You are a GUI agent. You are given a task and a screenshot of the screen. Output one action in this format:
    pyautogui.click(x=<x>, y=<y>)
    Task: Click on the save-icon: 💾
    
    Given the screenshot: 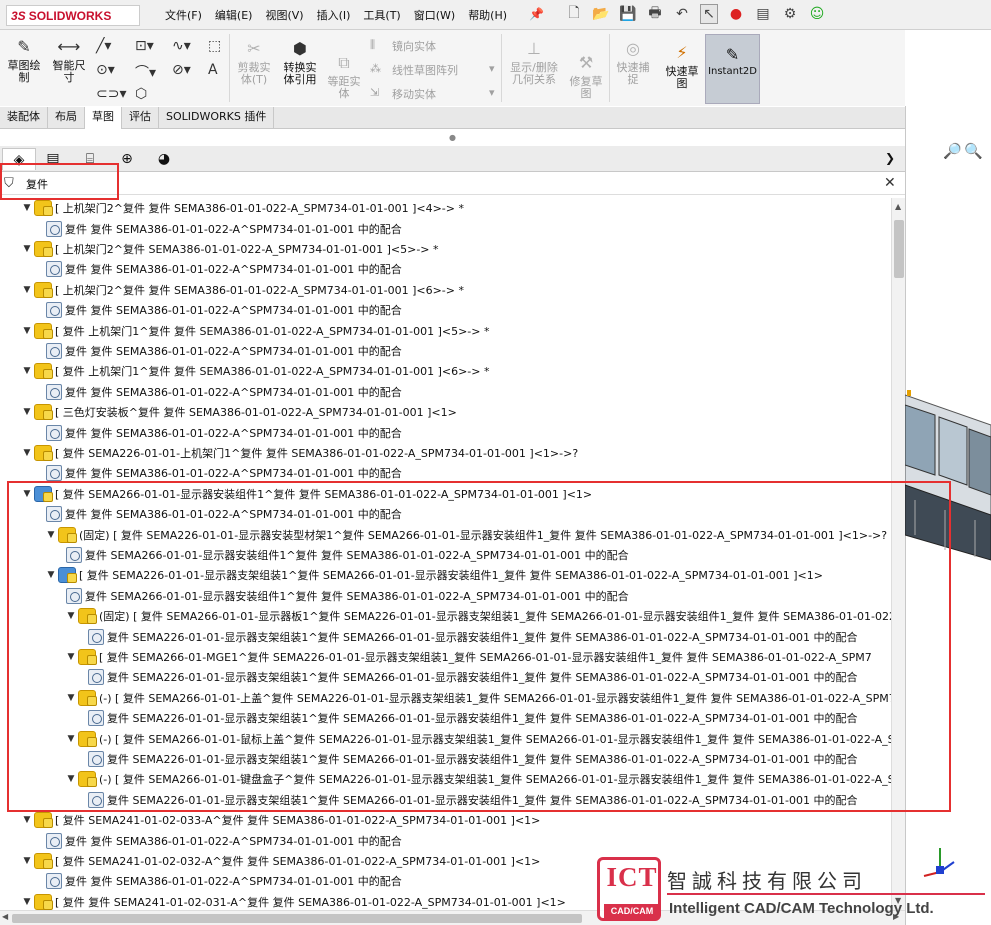 What is the action you would take?
    pyautogui.click(x=628, y=14)
    